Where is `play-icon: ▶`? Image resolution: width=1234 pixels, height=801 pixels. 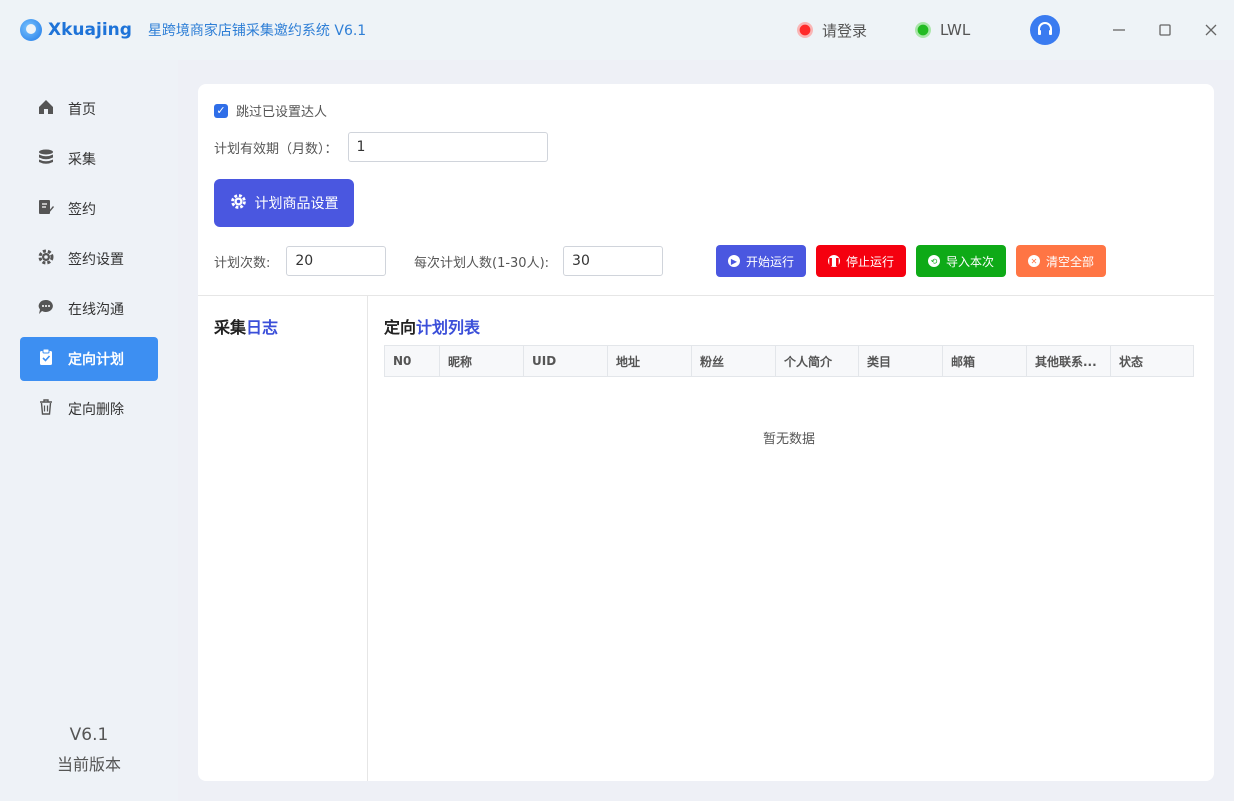
play-icon: ▶ is located at coordinates (733, 261).